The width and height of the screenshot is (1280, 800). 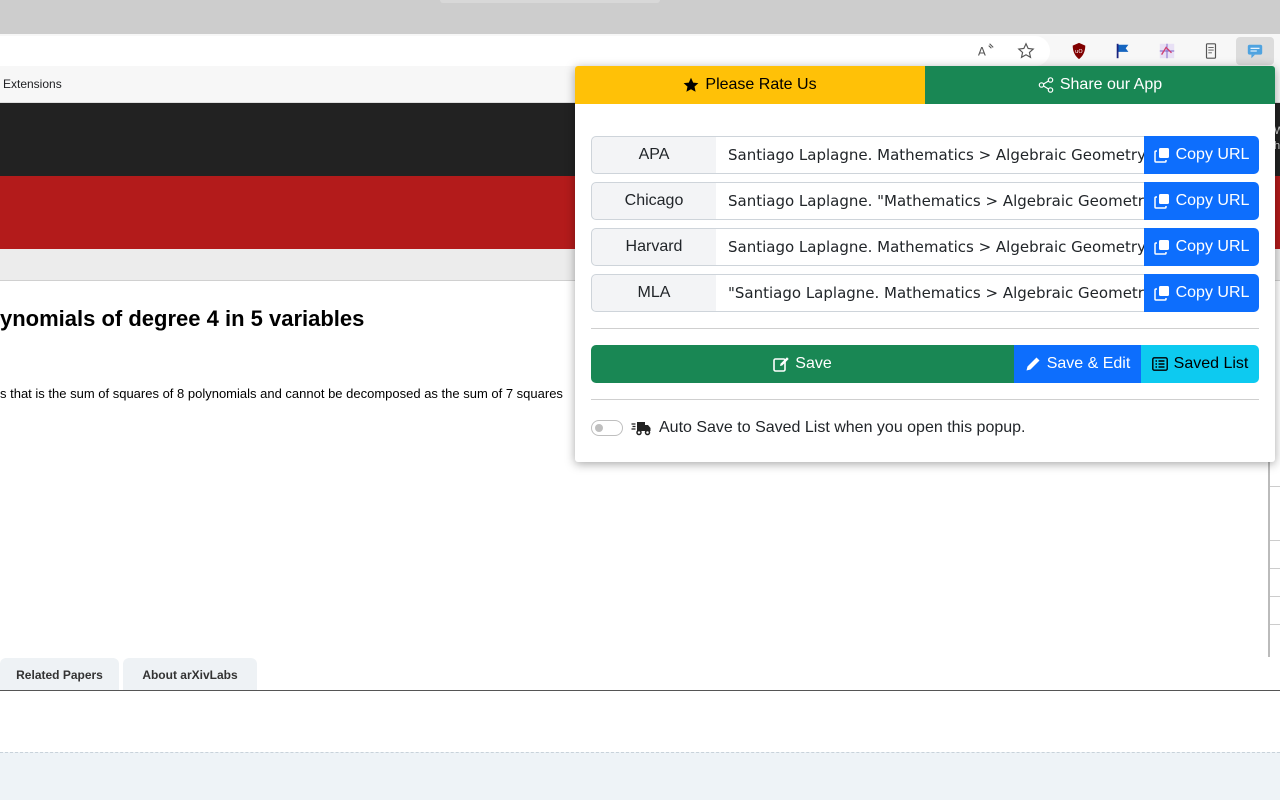 I want to click on browser-toolbar: A uO, so click(x=640, y=51).